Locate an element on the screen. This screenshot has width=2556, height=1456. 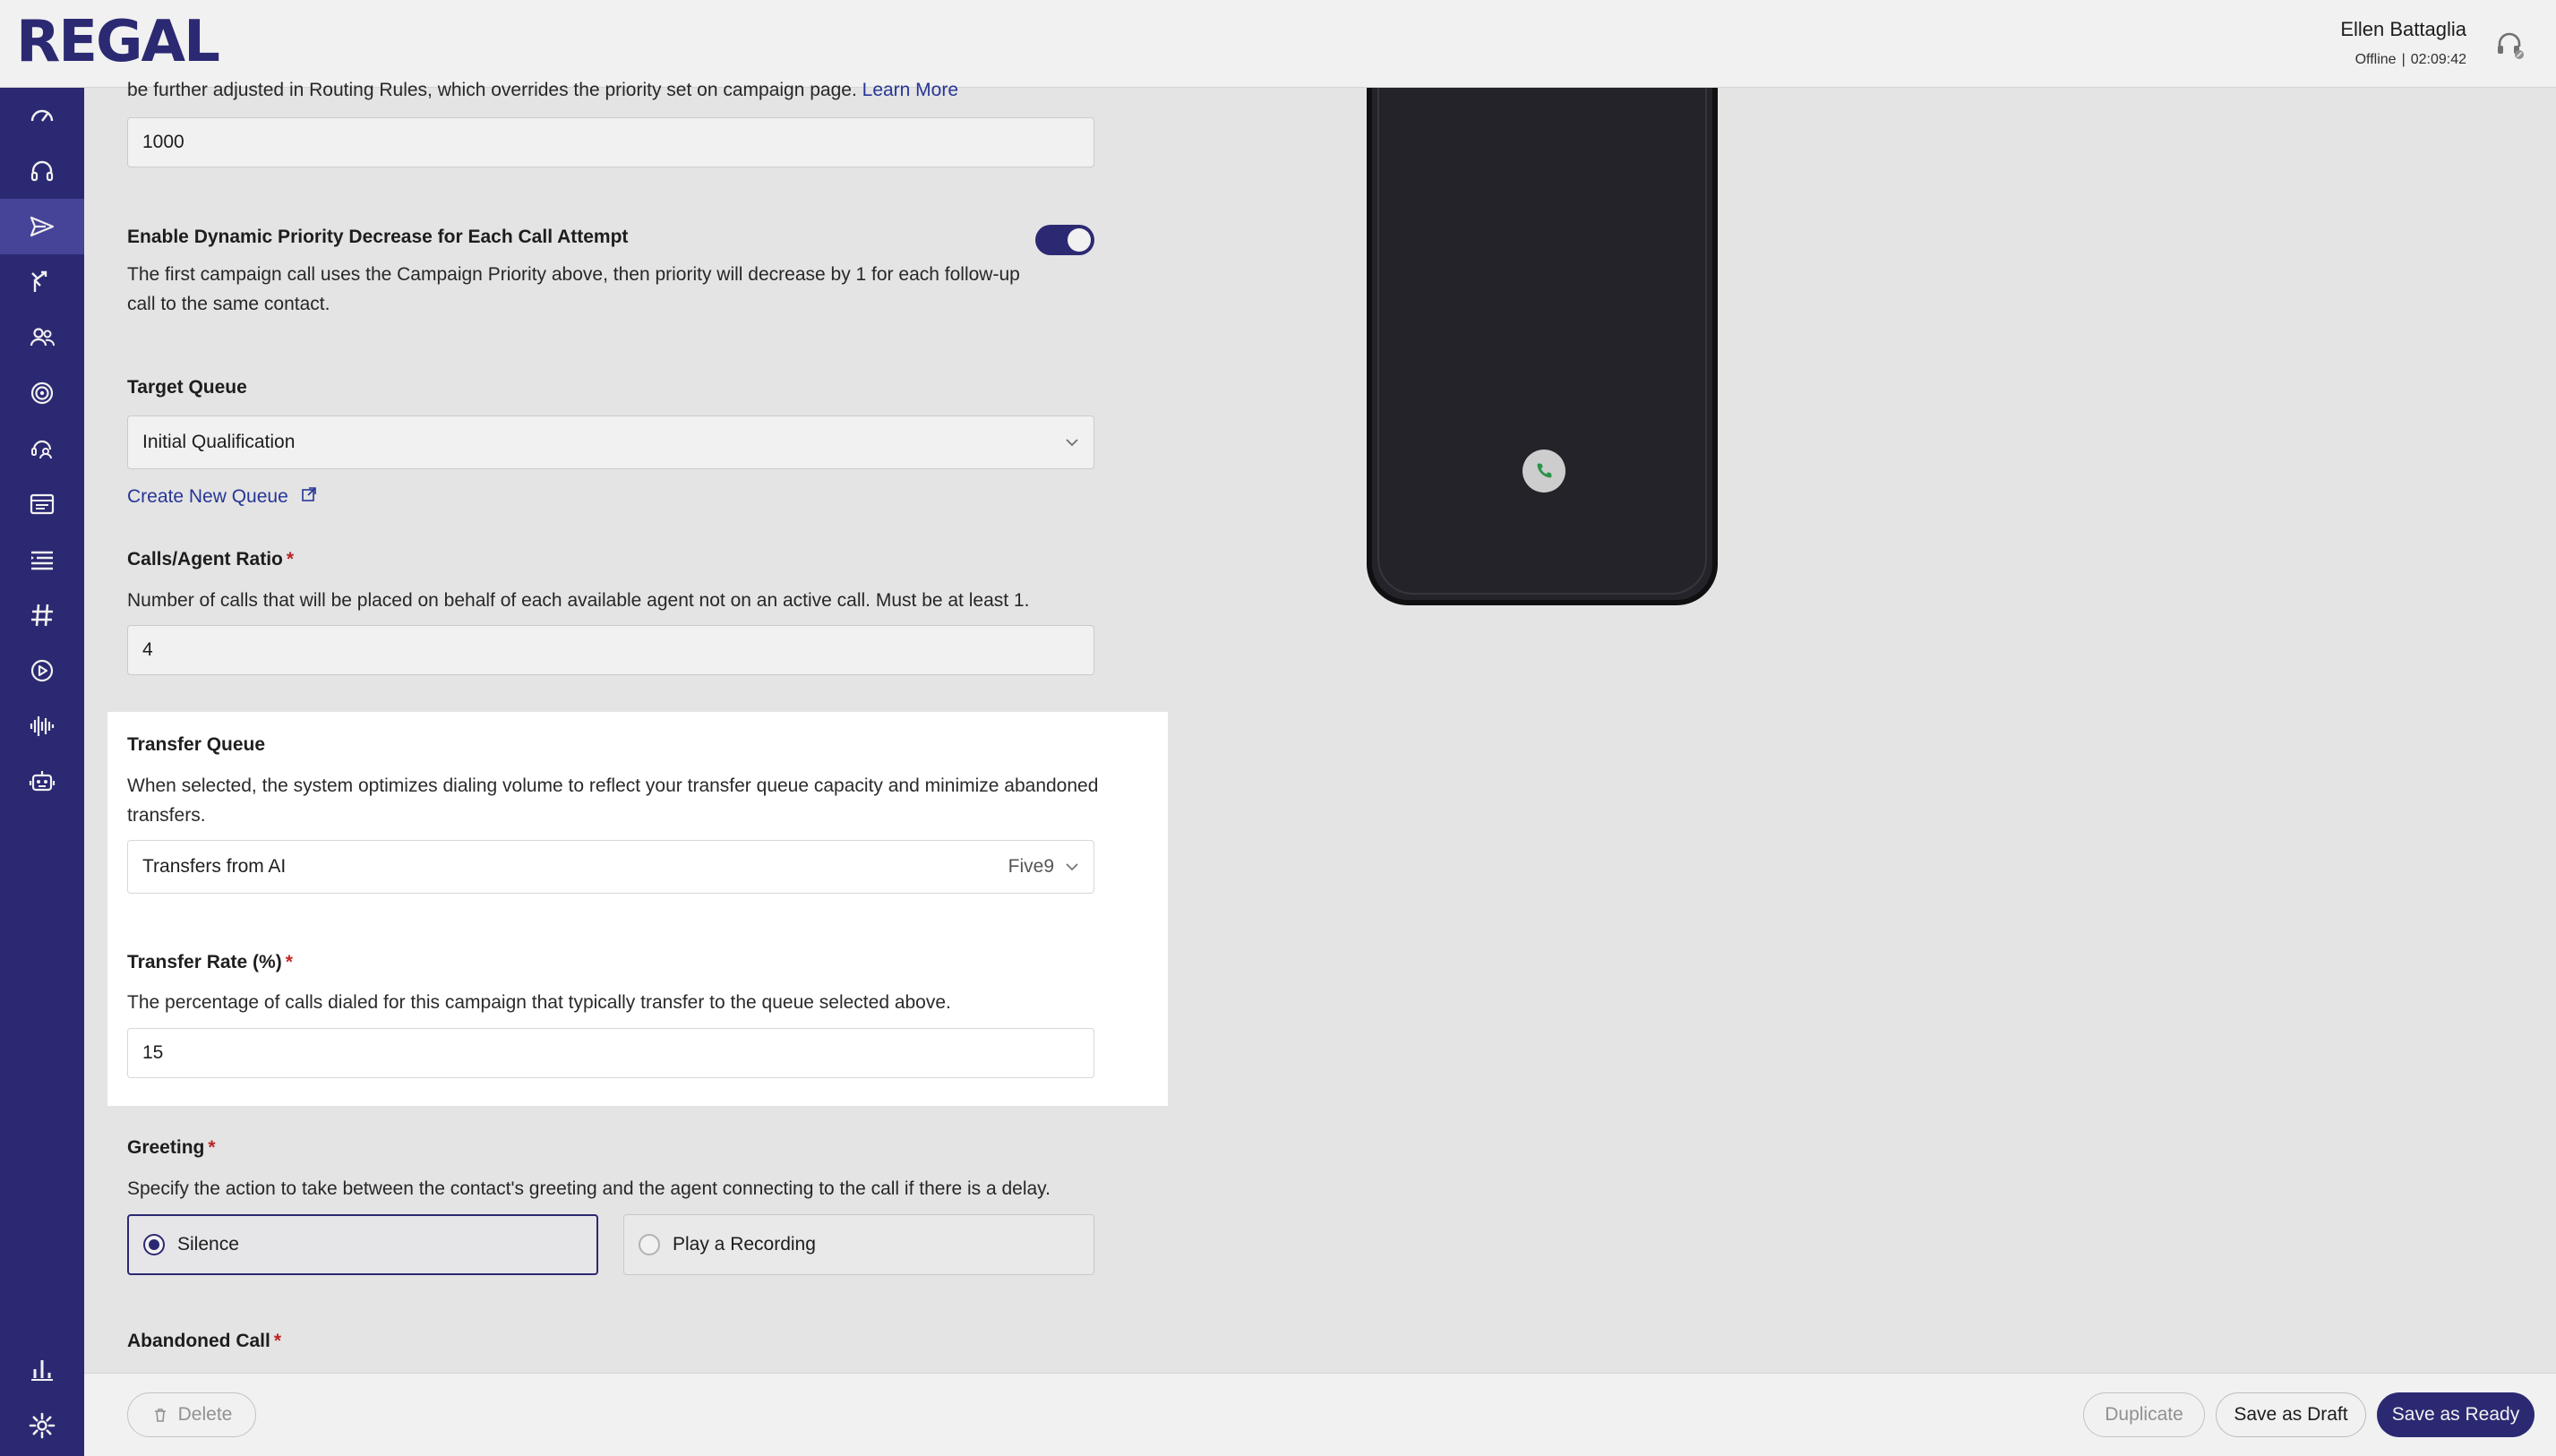
waveform-icon is located at coordinates (42, 726).